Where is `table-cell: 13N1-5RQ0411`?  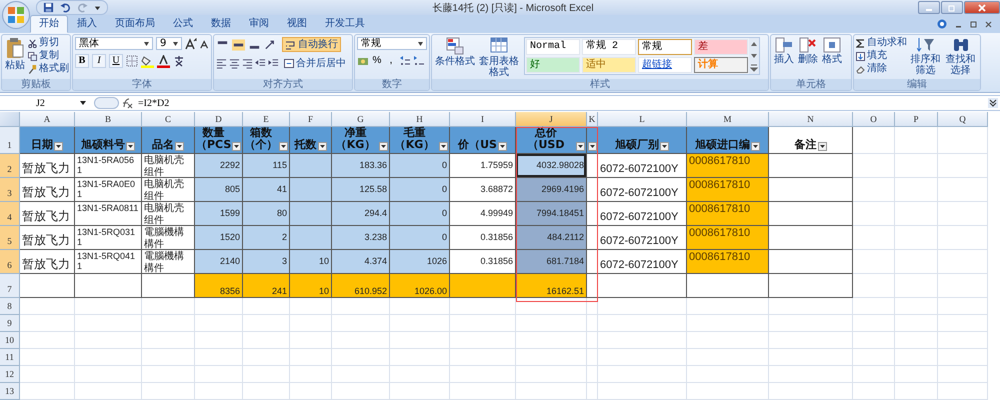 table-cell: 13N1-5RQ0411 is located at coordinates (108, 262).